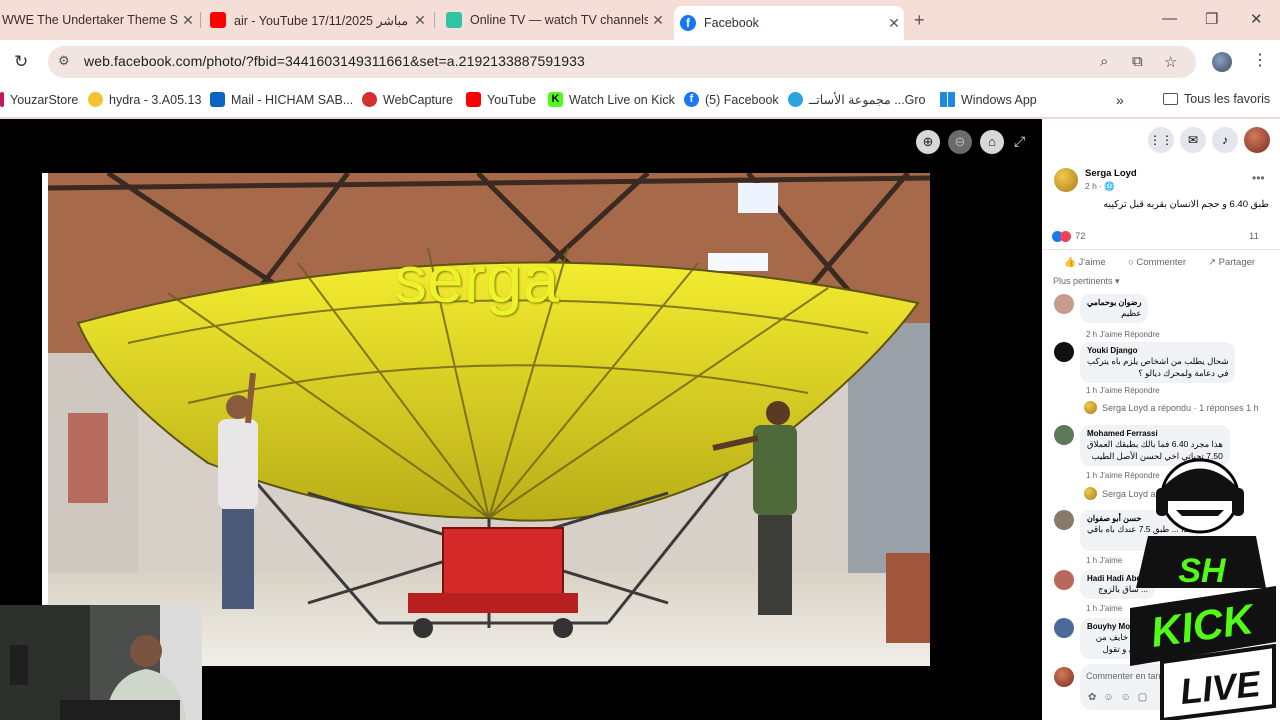 The height and width of the screenshot is (720, 1280). What do you see at coordinates (317, 20) in the screenshot?
I see `tab-youtube: air - YouTube مباشر 17/11/2025 ✕` at bounding box center [317, 20].